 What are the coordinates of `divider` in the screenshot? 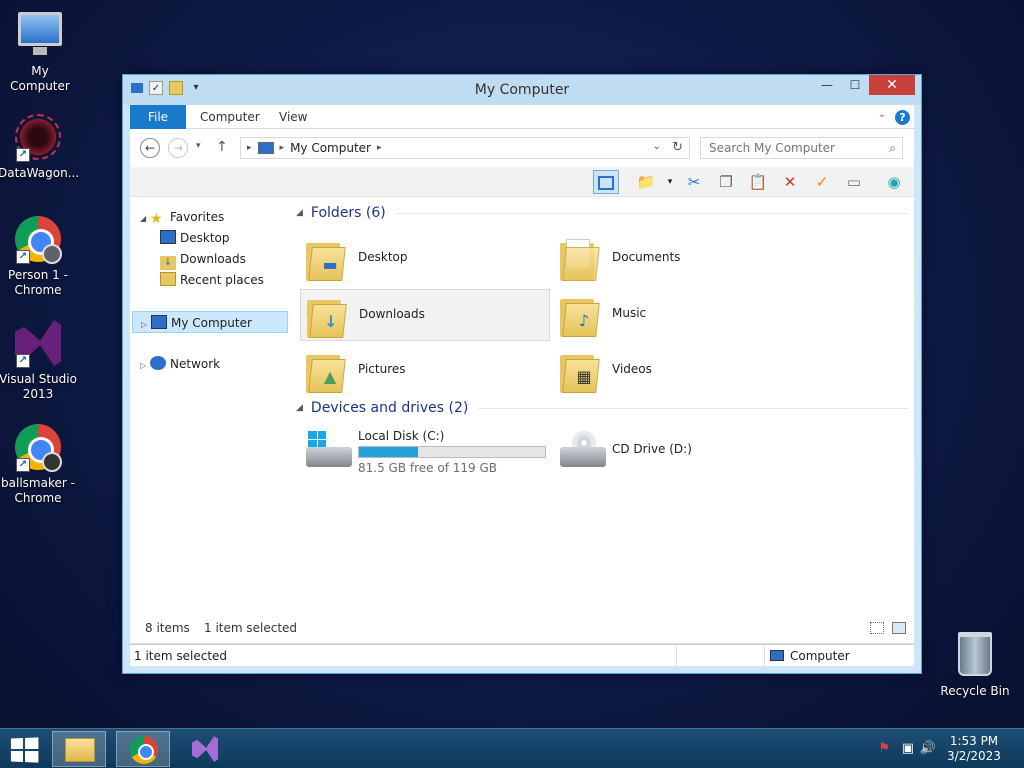 It's located at (693, 408).